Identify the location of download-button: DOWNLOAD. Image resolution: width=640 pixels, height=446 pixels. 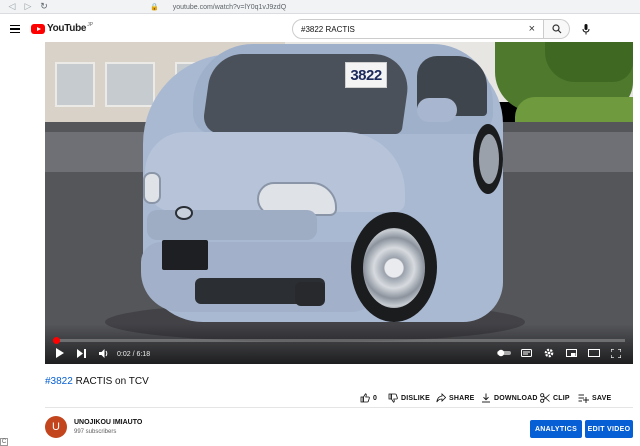
(509, 398).